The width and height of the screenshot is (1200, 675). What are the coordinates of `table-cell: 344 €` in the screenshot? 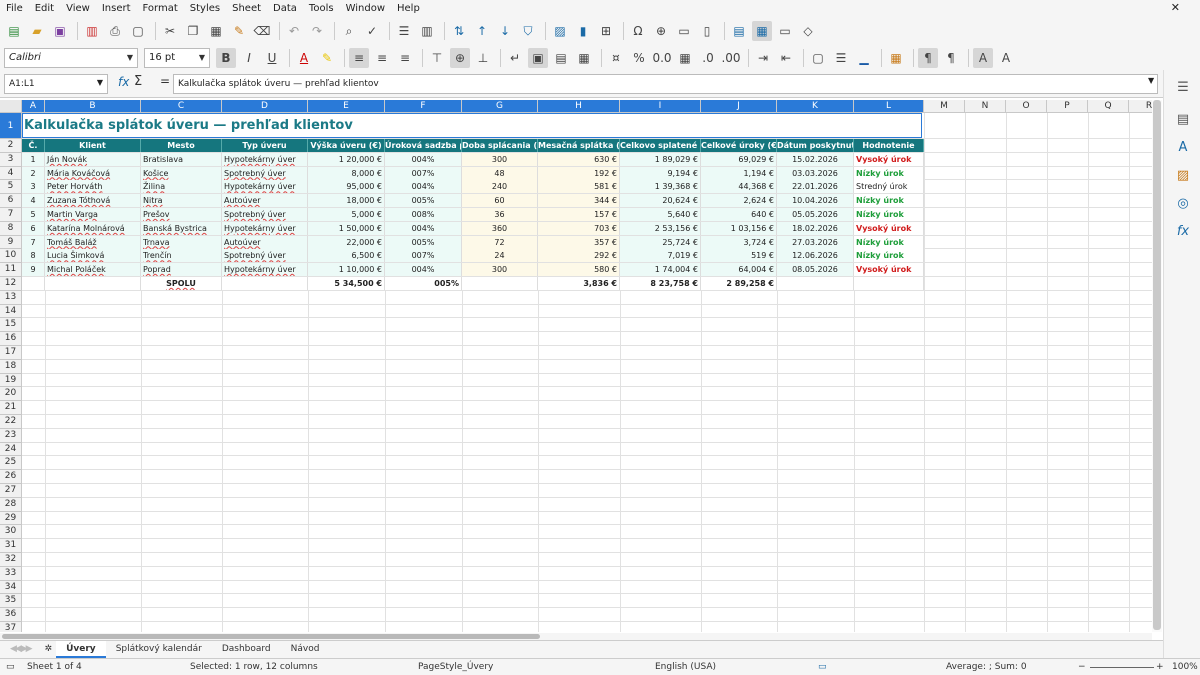 It's located at (579, 201).